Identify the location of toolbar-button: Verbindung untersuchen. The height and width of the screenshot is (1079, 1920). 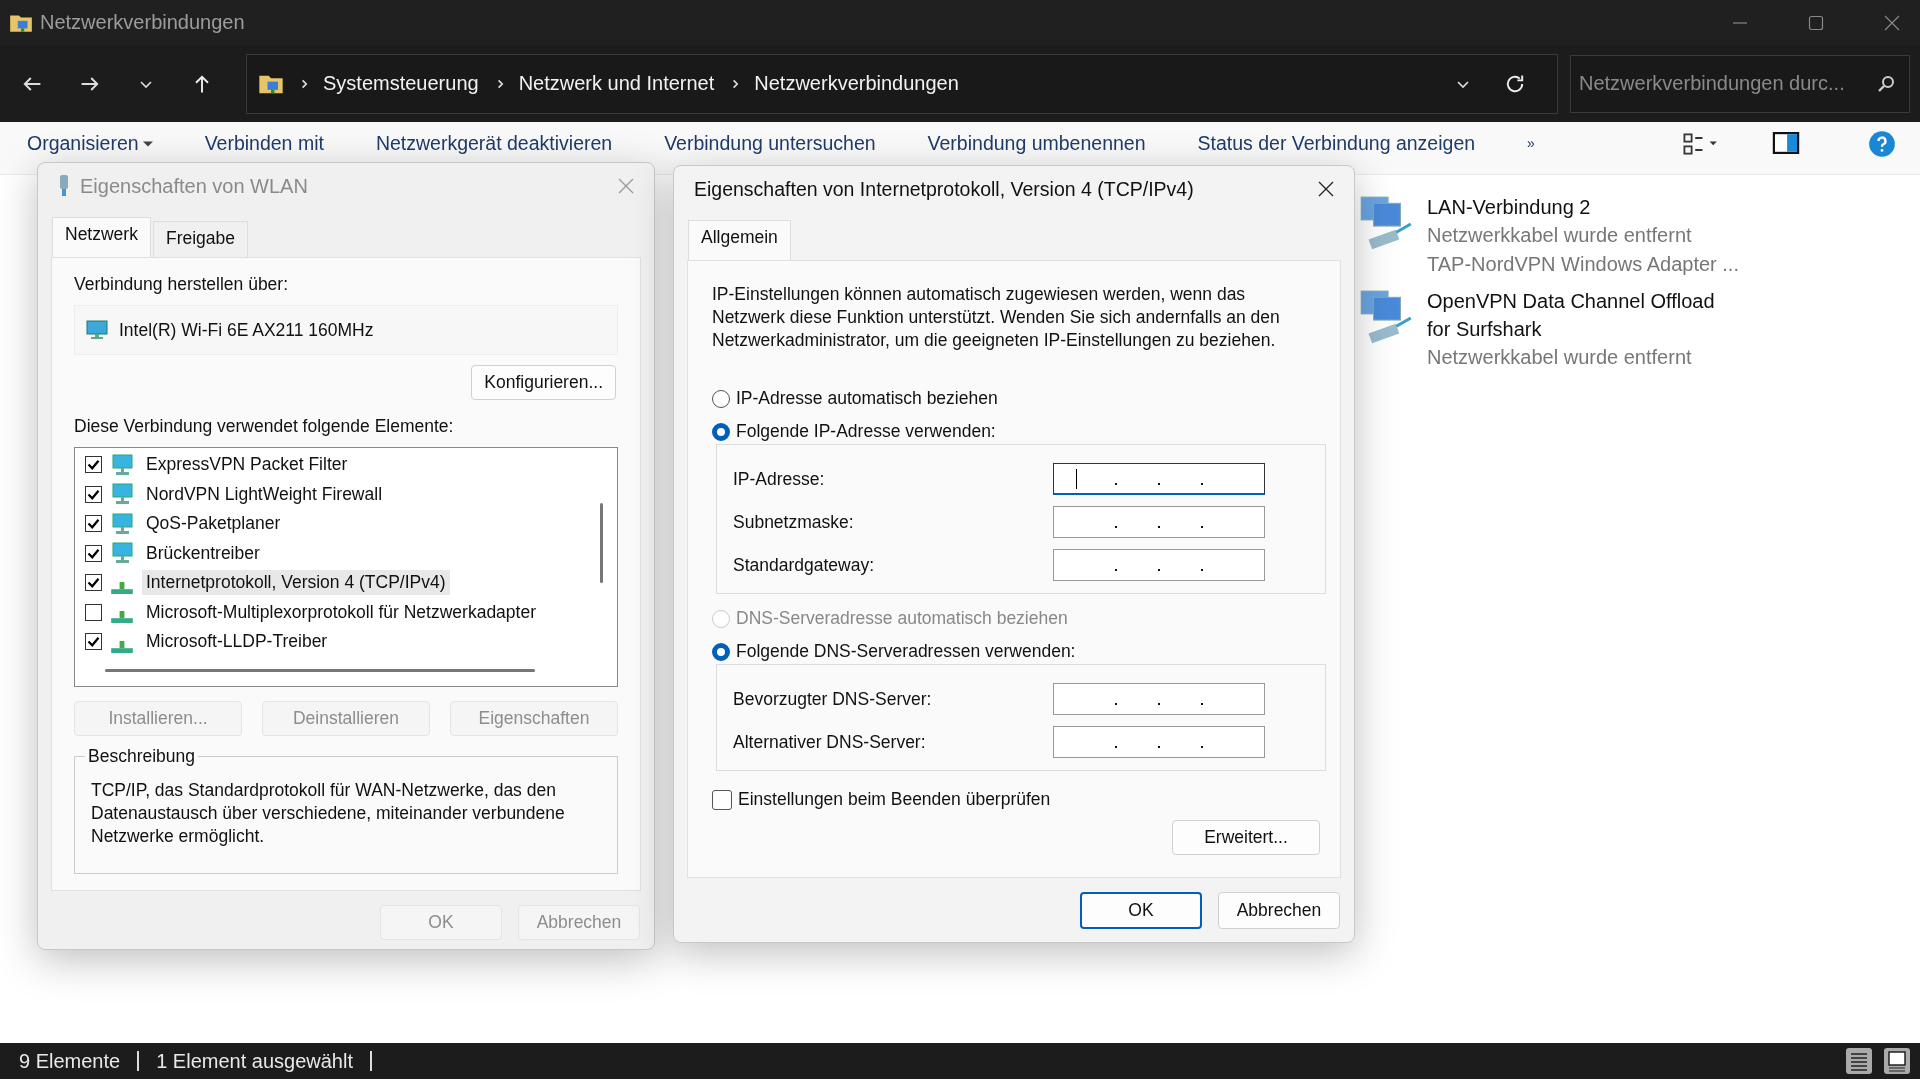
(770, 143).